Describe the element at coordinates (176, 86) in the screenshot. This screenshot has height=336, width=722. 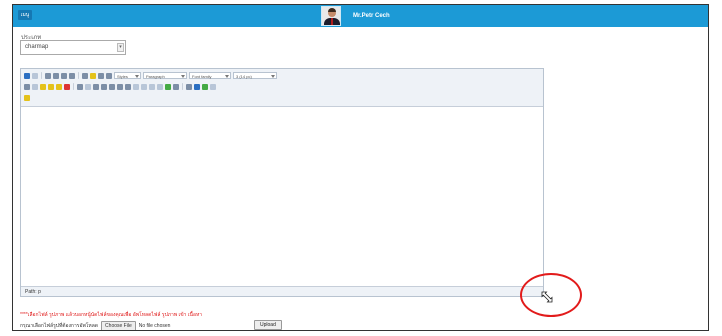
I see `horizontal-rule-icon` at that location.